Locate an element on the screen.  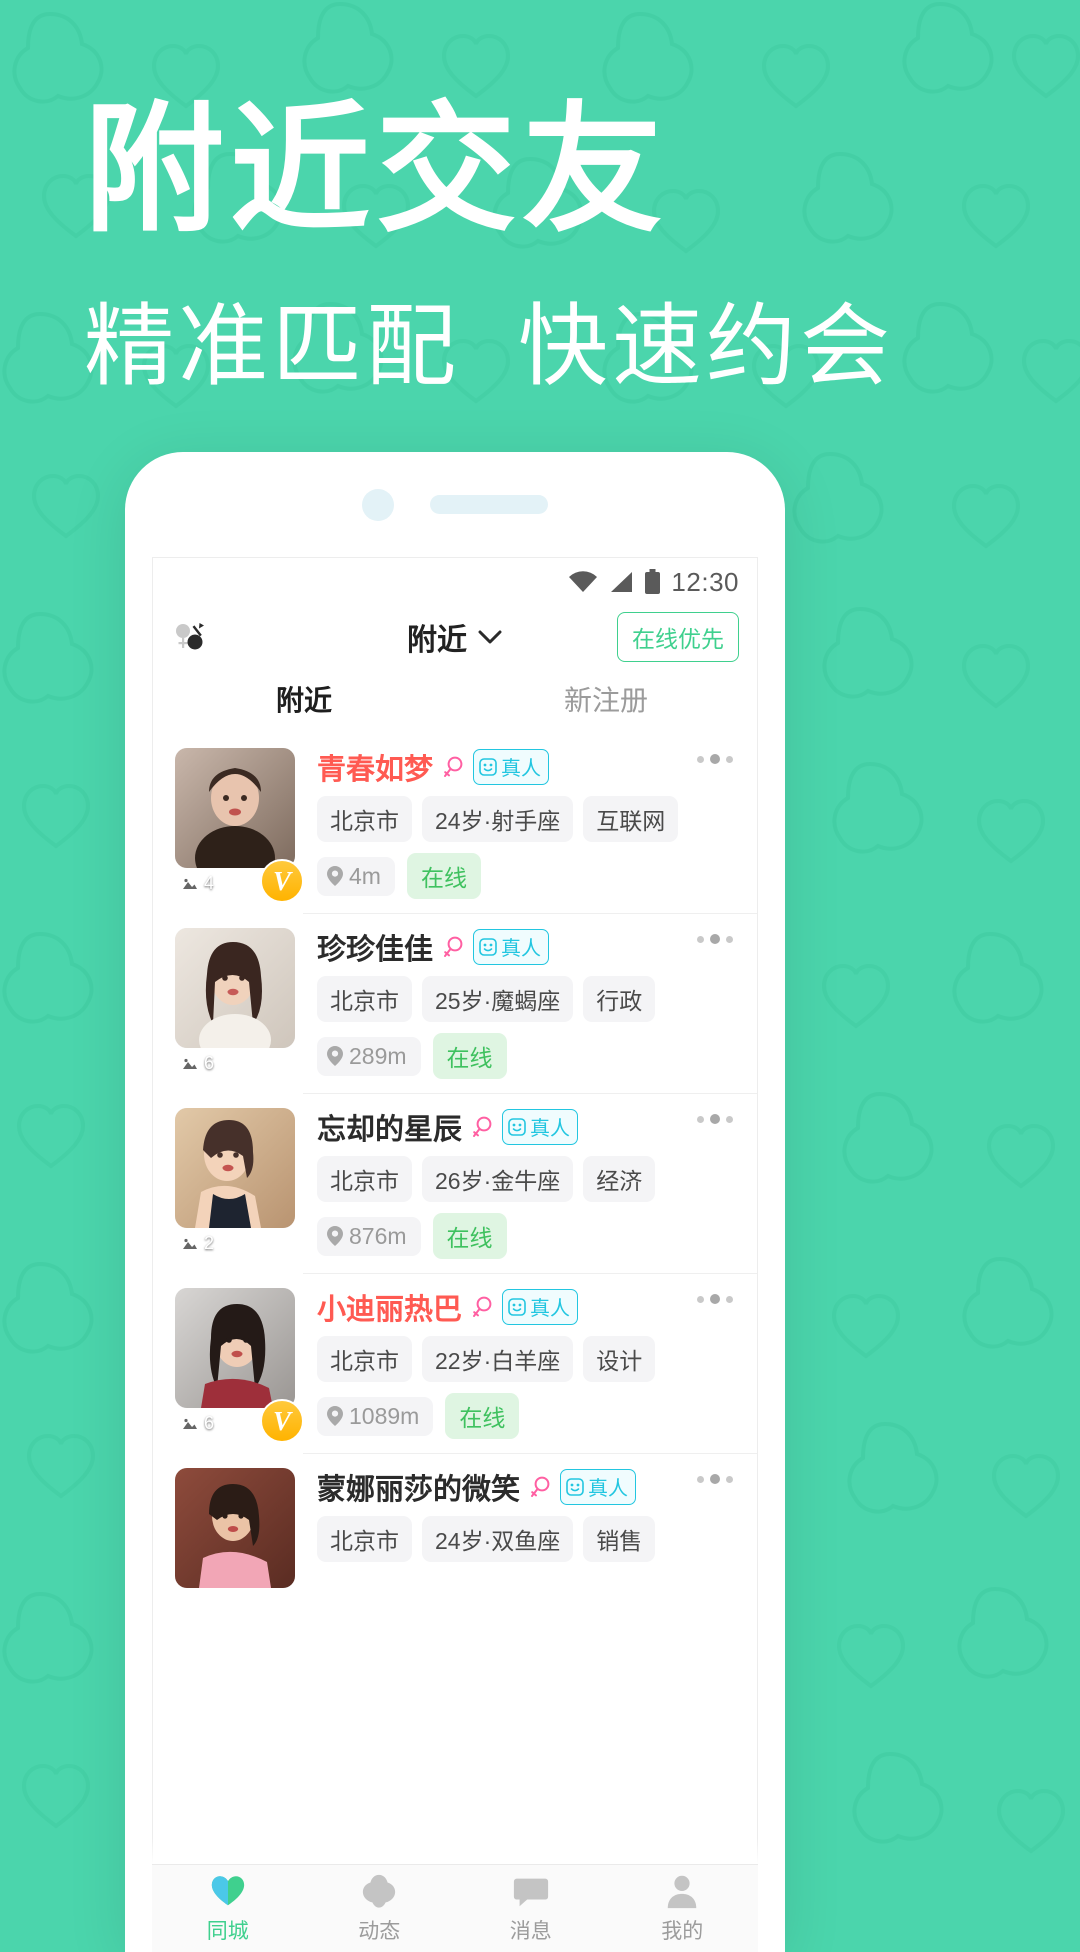
name-row: 珍珍佳佳 真人 is located at coordinates (527, 947).